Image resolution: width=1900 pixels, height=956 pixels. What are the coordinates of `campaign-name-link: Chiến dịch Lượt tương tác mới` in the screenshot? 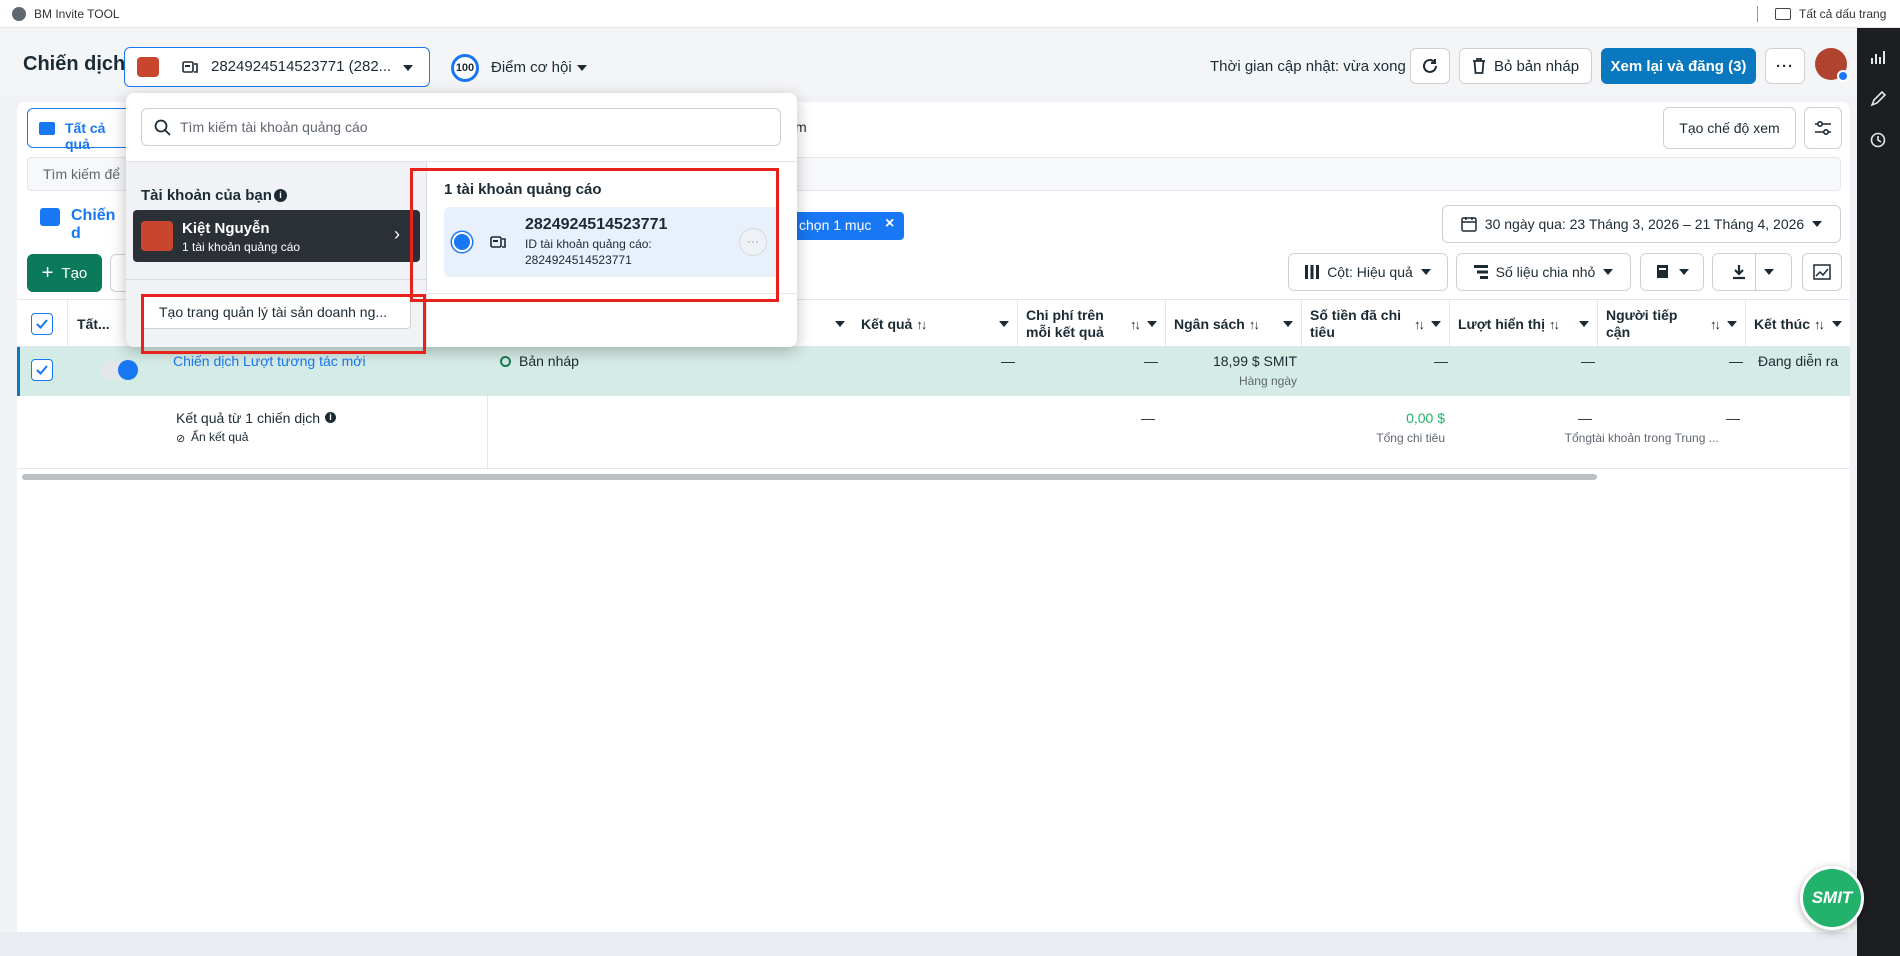 It's located at (269, 361).